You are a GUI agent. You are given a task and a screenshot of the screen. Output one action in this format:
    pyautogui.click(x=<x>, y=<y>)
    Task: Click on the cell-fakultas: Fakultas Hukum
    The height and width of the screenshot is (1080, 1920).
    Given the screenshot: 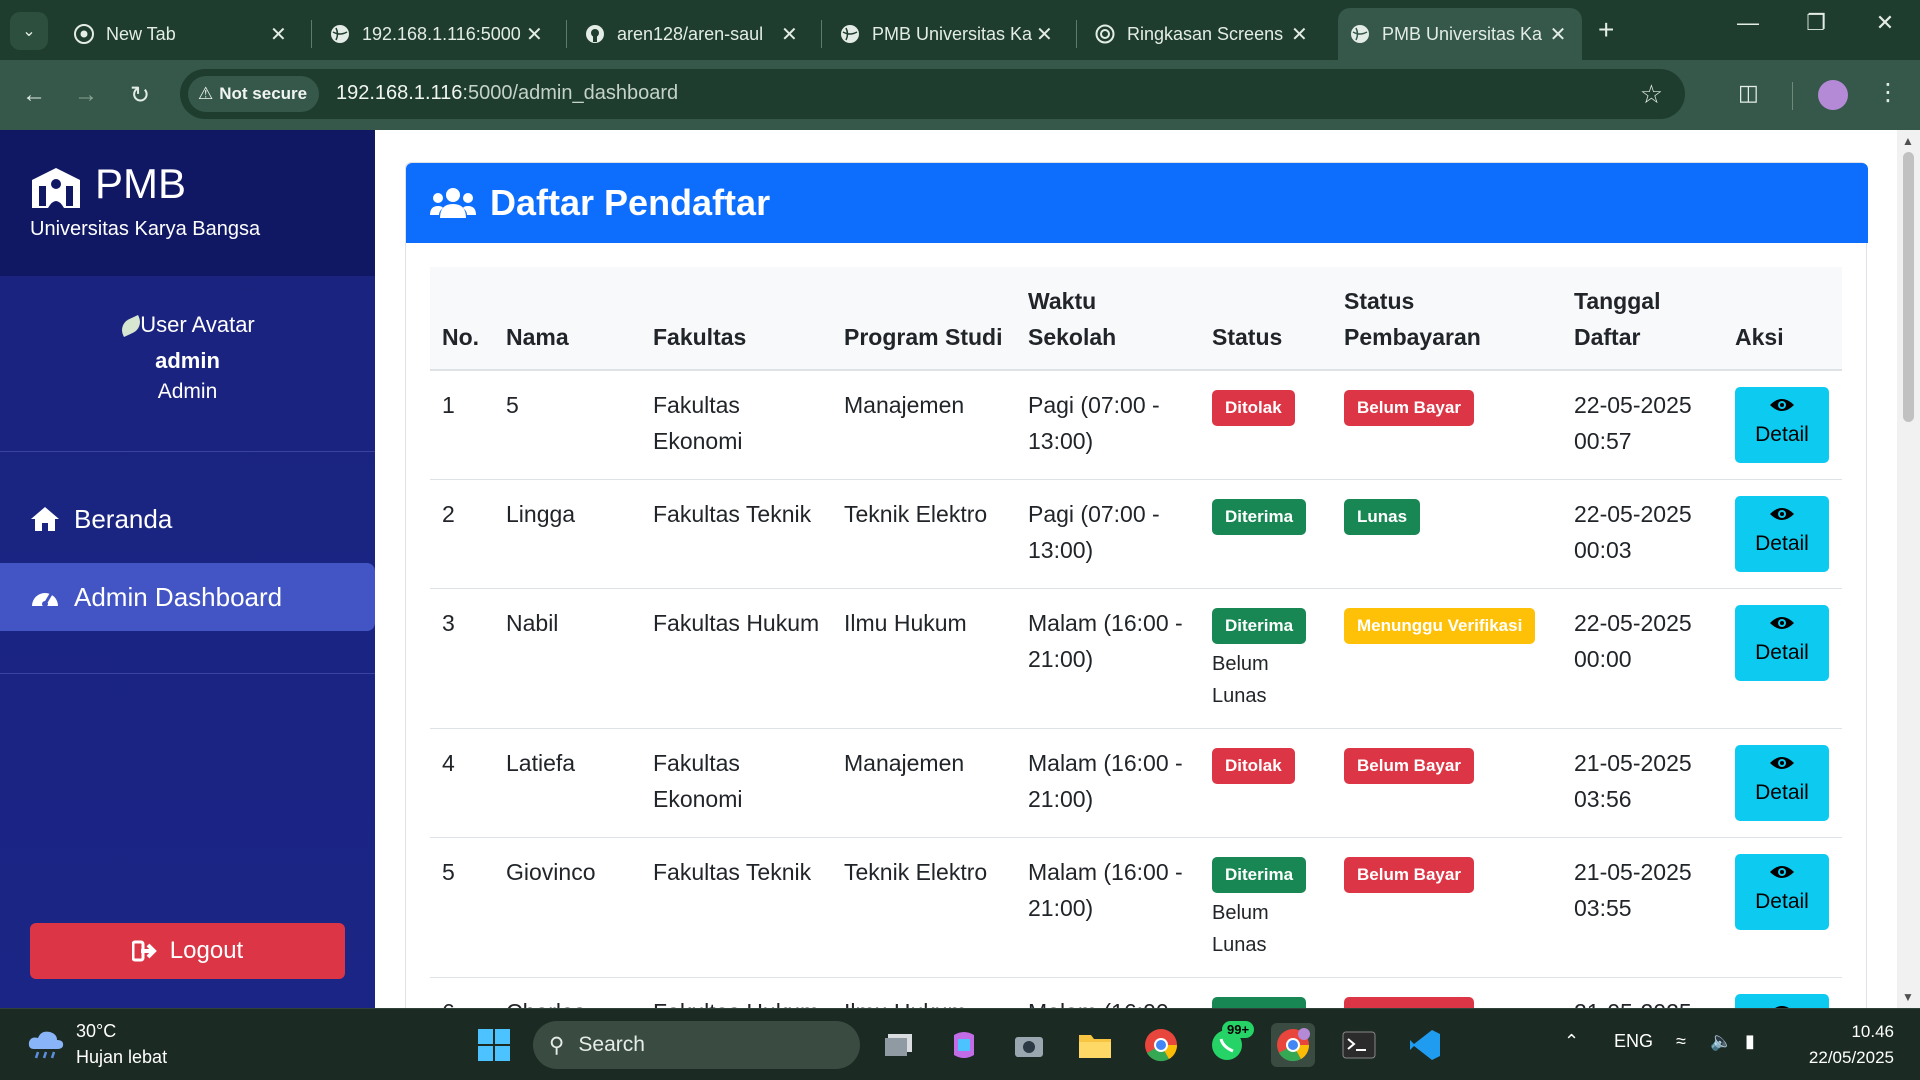 What is the action you would take?
    pyautogui.click(x=736, y=658)
    